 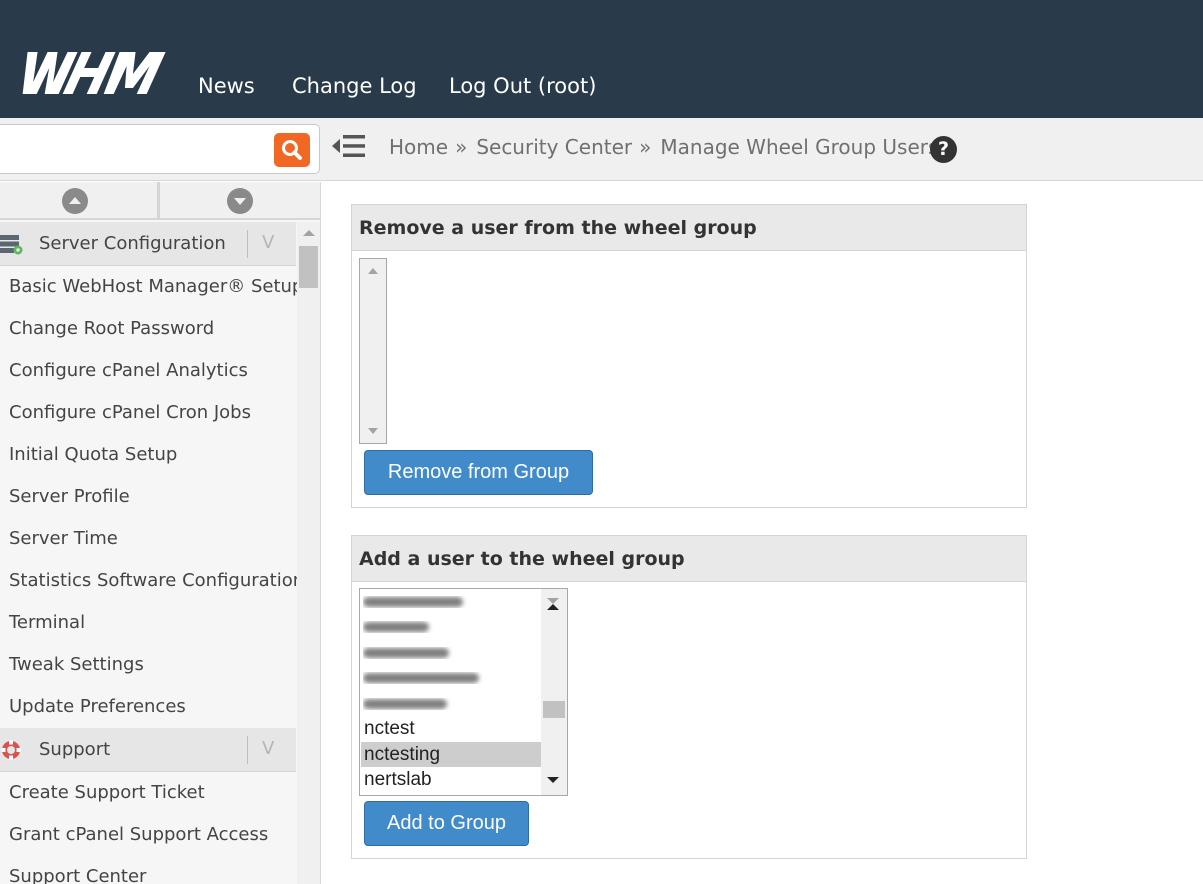 I want to click on sidebar-scroll-up-button, so click(x=75, y=201).